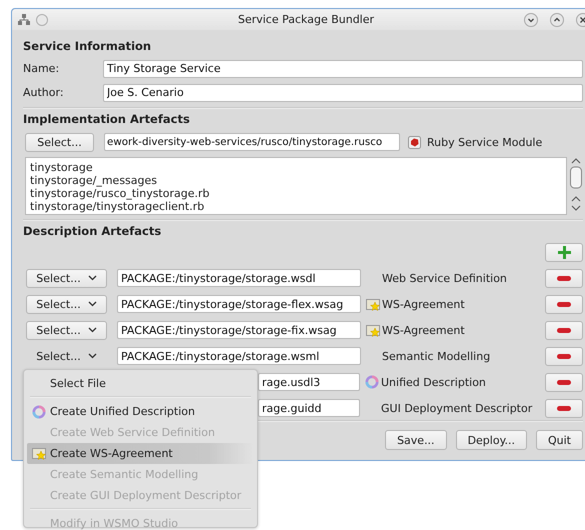  Describe the element at coordinates (252, 142) in the screenshot. I see `path-field: ework-diversity-web-services/rusco/tinystorage.rusco` at that location.